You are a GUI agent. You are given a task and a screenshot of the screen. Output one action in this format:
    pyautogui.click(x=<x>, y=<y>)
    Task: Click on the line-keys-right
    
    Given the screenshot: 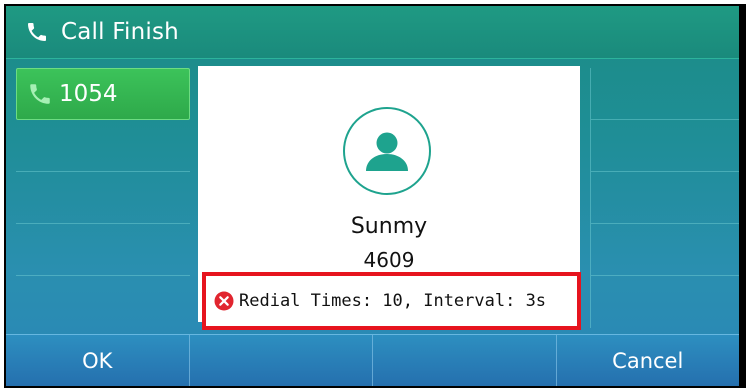 What is the action you would take?
    pyautogui.click(x=664, y=198)
    